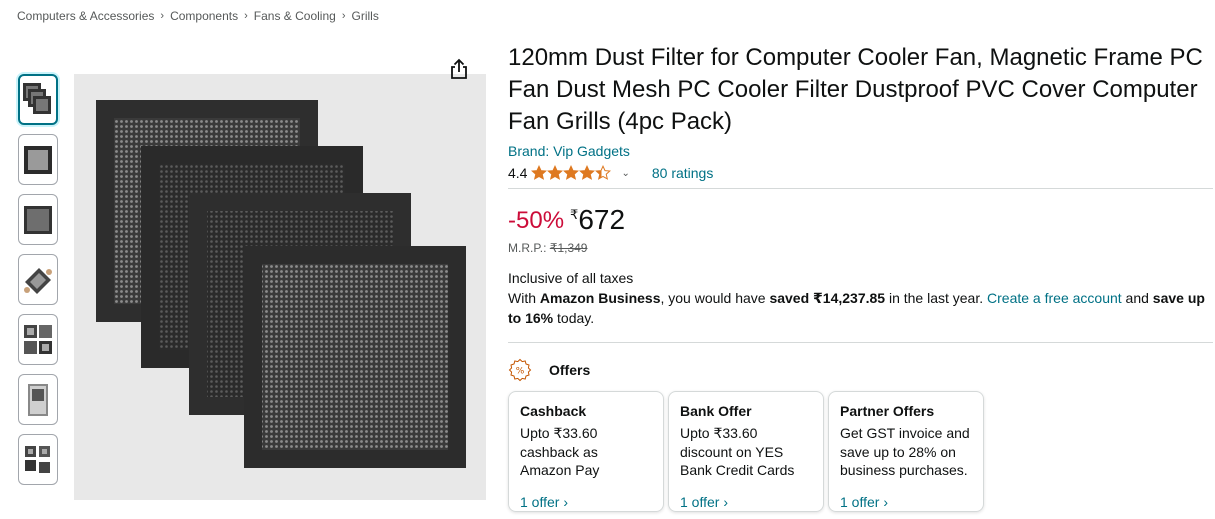 This screenshot has width=1215, height=519. I want to click on mrp-value: ₹1,349, so click(568, 248).